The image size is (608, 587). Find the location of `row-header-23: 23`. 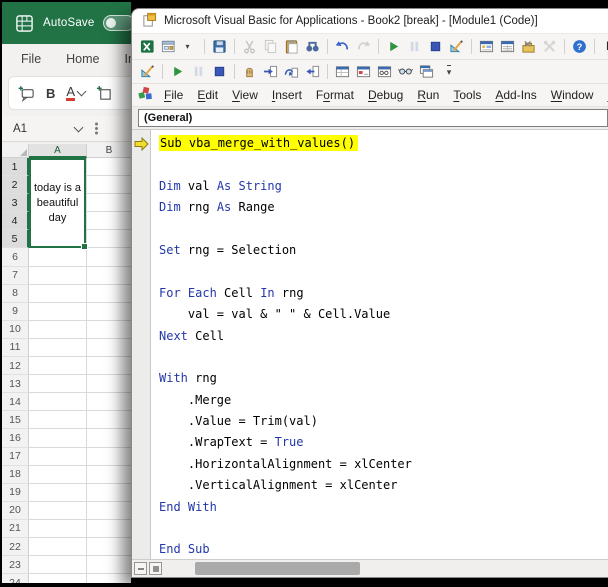

row-header-23: 23 is located at coordinates (15, 565).